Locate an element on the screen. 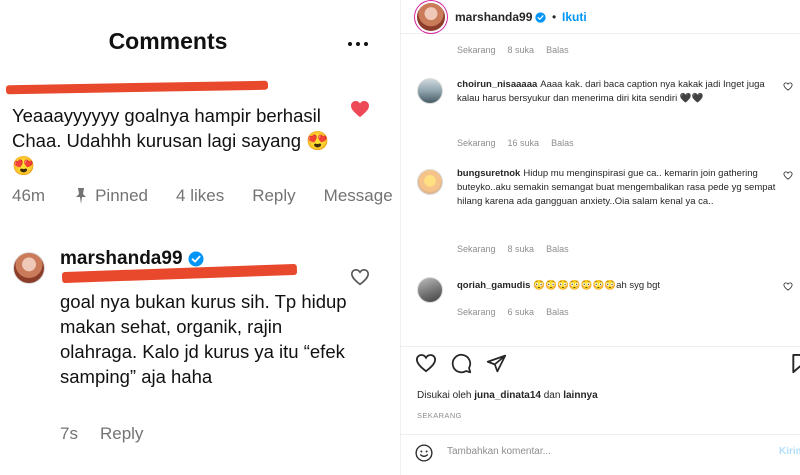 The width and height of the screenshot is (800, 475). comment-text: 😳😳😳😳😳😳😳ah syg bgt is located at coordinates (597, 285).